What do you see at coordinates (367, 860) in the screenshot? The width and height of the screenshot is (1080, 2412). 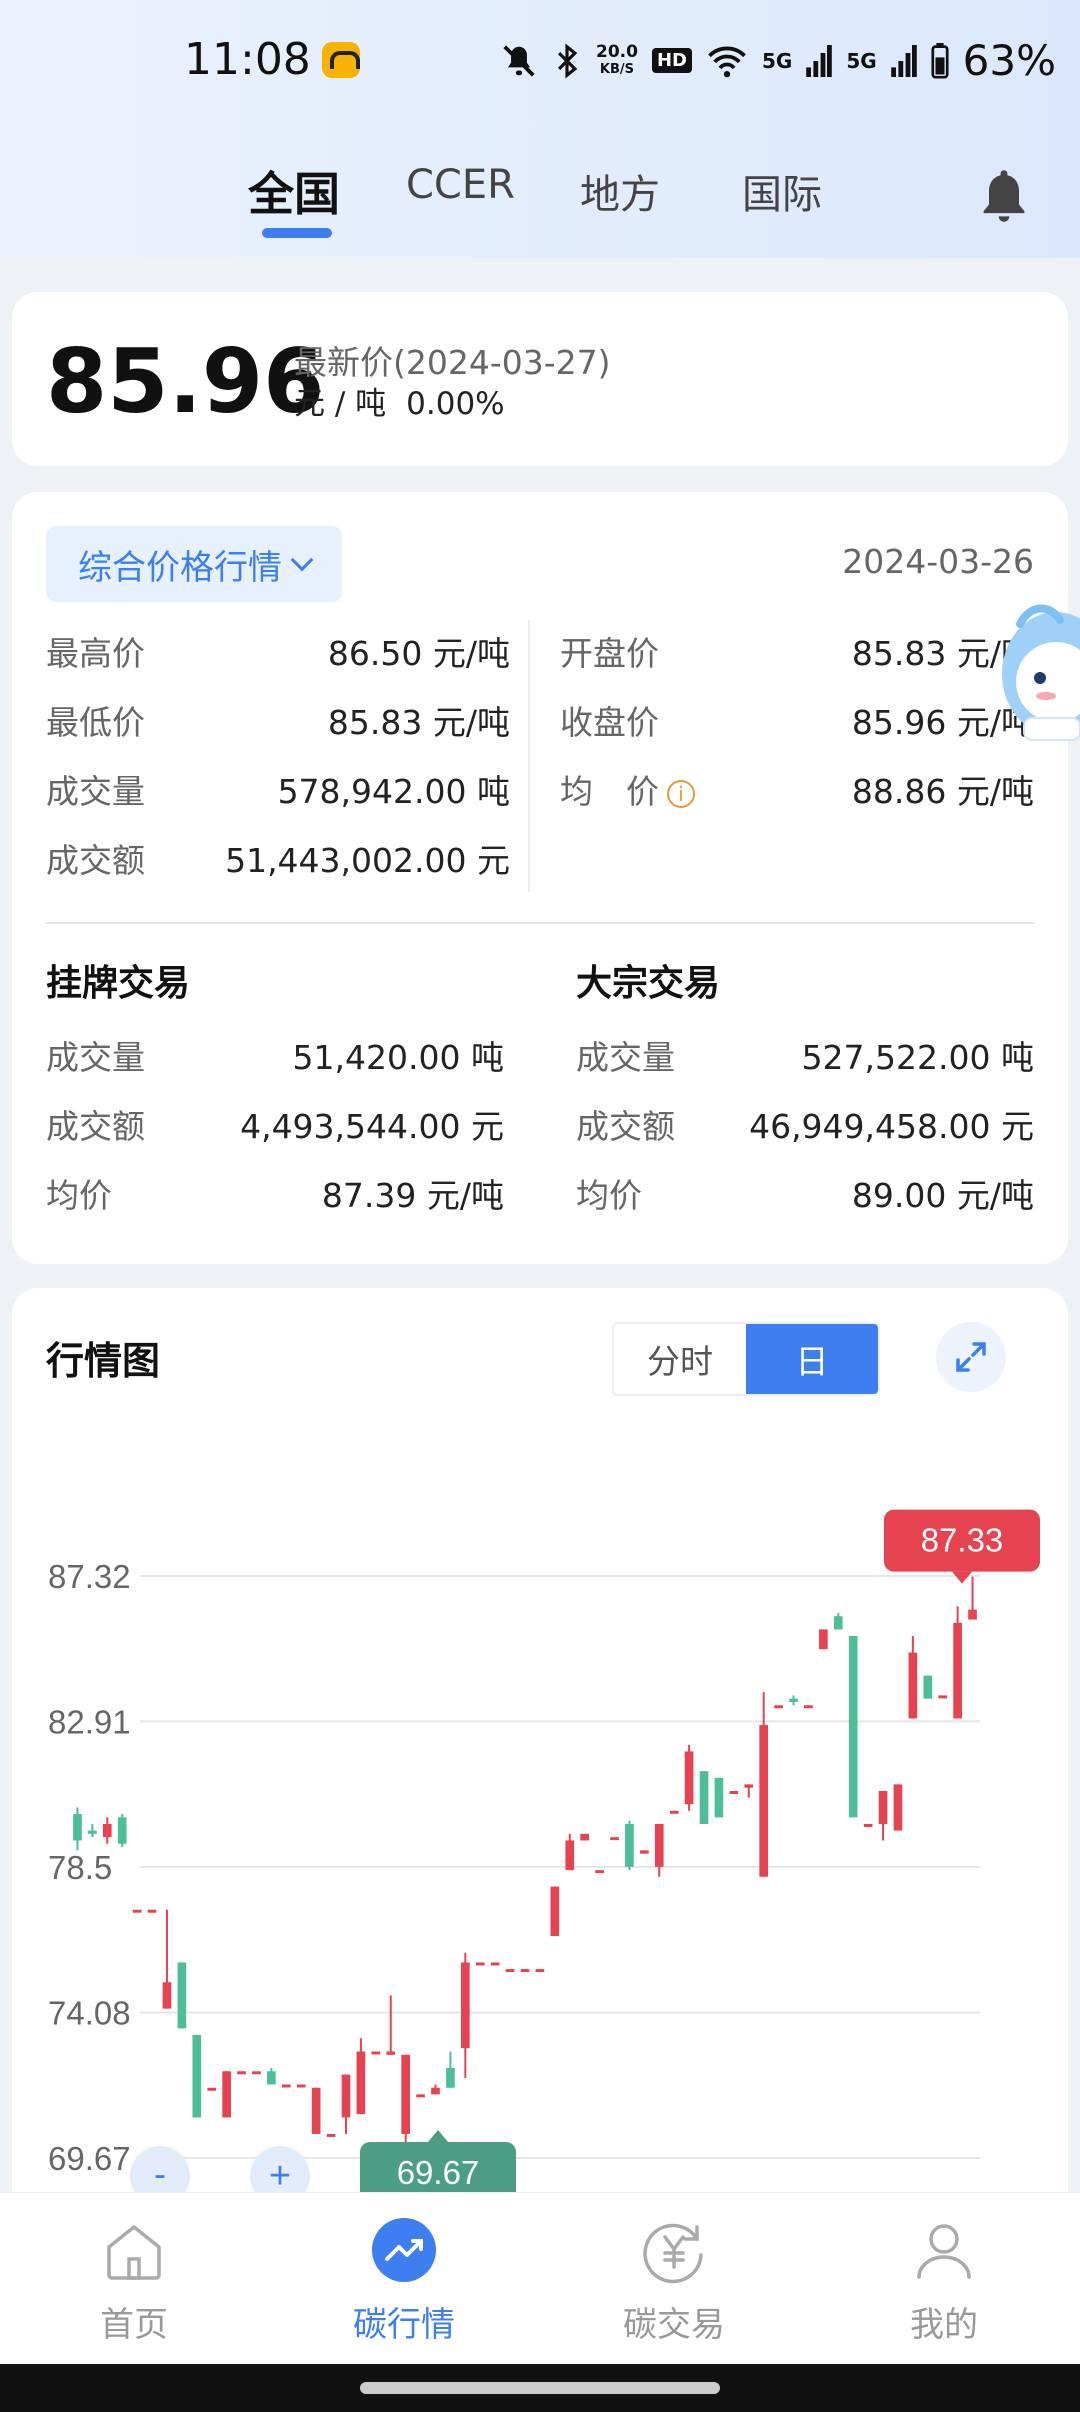 I see `stat-value: 51,443,002.00 元` at bounding box center [367, 860].